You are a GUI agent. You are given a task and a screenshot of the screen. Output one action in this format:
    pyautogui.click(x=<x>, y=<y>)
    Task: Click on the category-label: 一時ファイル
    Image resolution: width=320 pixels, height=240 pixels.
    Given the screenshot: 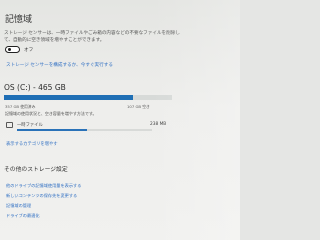 What is the action you would take?
    pyautogui.click(x=30, y=125)
    